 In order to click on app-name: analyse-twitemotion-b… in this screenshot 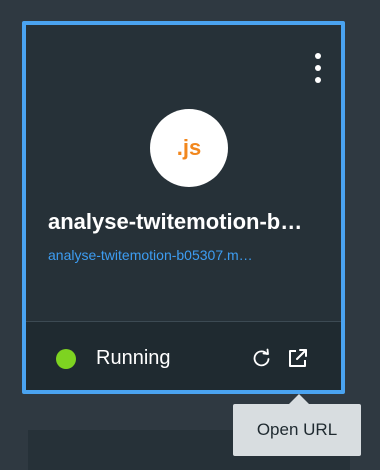, I will do `click(175, 221)`.